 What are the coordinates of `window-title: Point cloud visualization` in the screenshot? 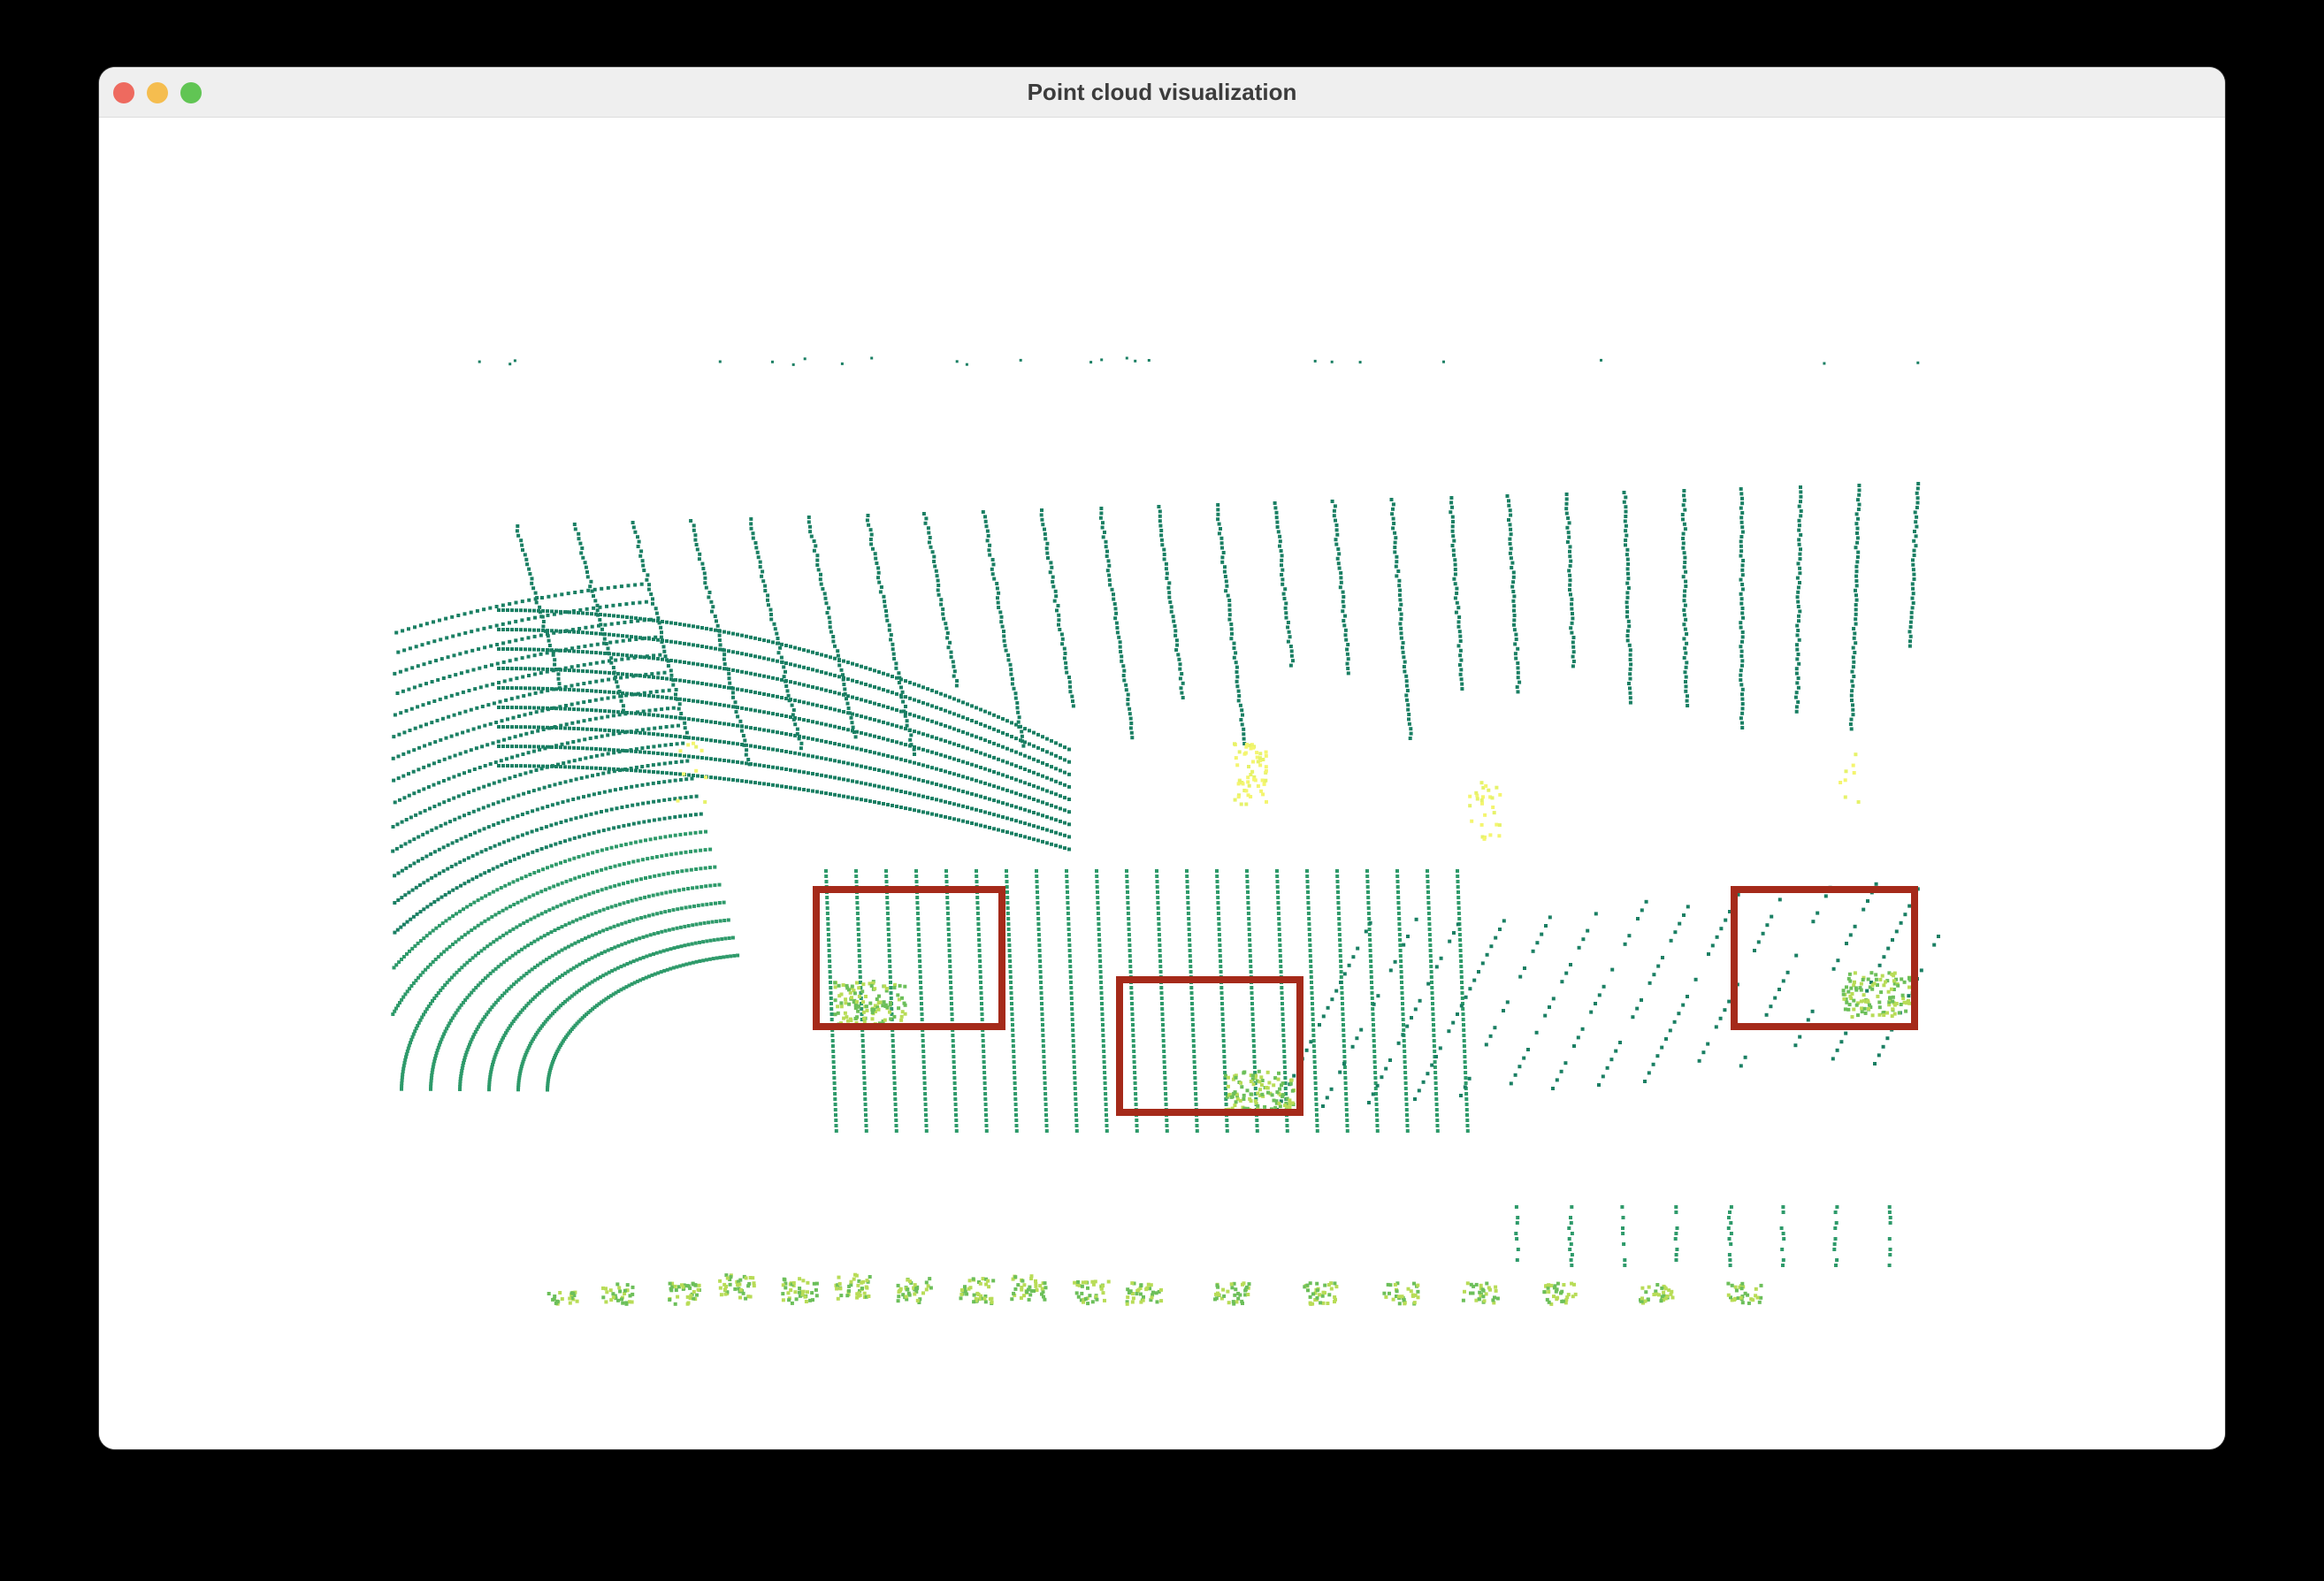 It's located at (1162, 92).